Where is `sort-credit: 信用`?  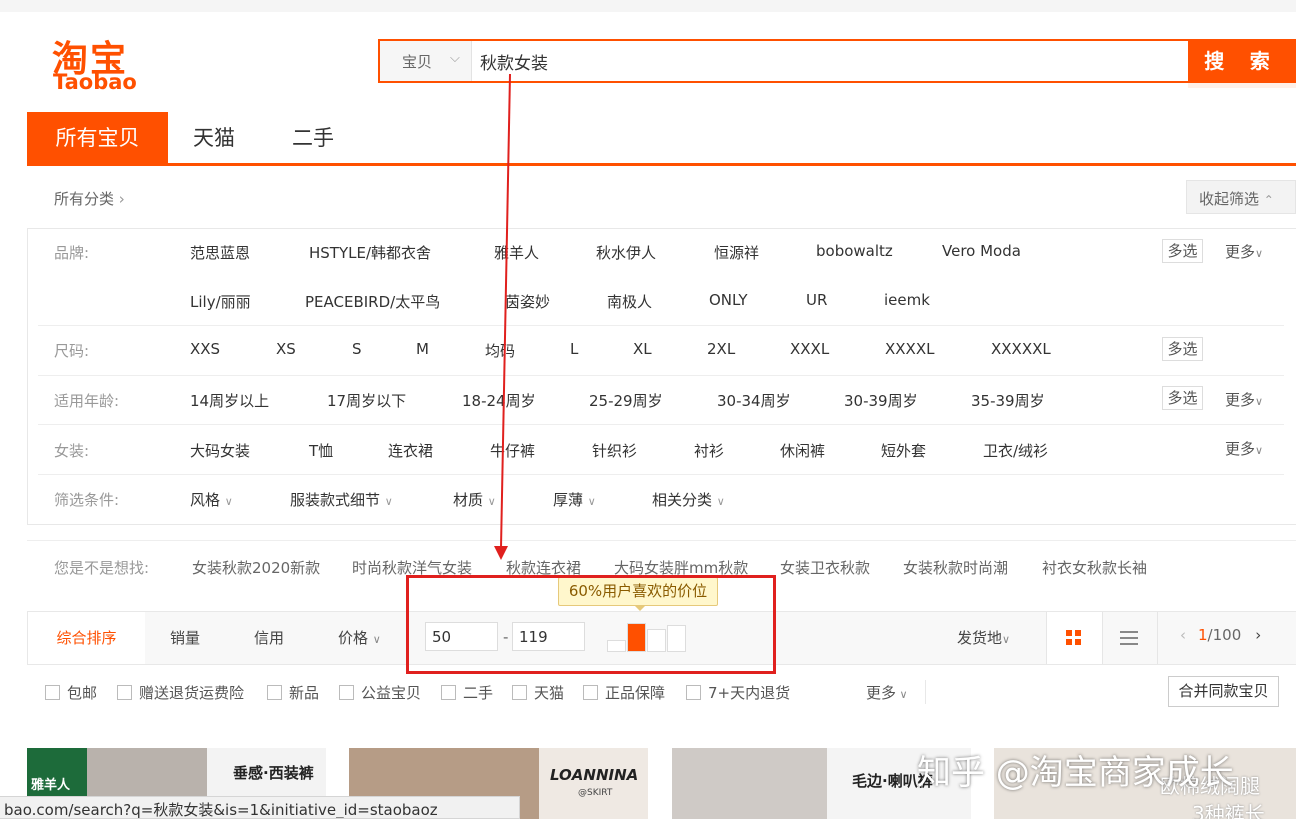 sort-credit: 信用 is located at coordinates (269, 638).